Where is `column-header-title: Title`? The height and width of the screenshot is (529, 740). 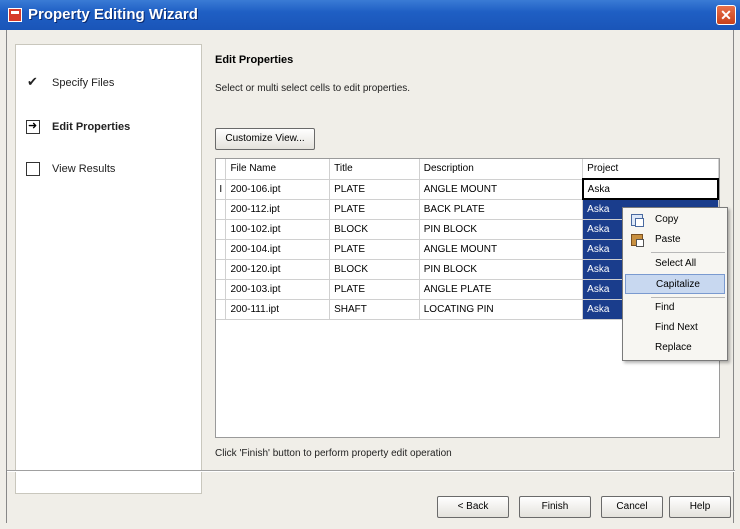 column-header-title: Title is located at coordinates (374, 169).